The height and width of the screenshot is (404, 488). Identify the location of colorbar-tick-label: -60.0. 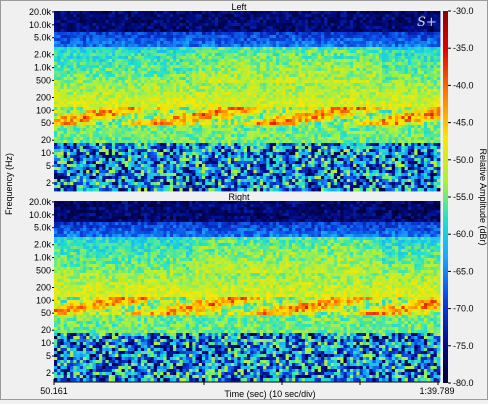
(463, 234).